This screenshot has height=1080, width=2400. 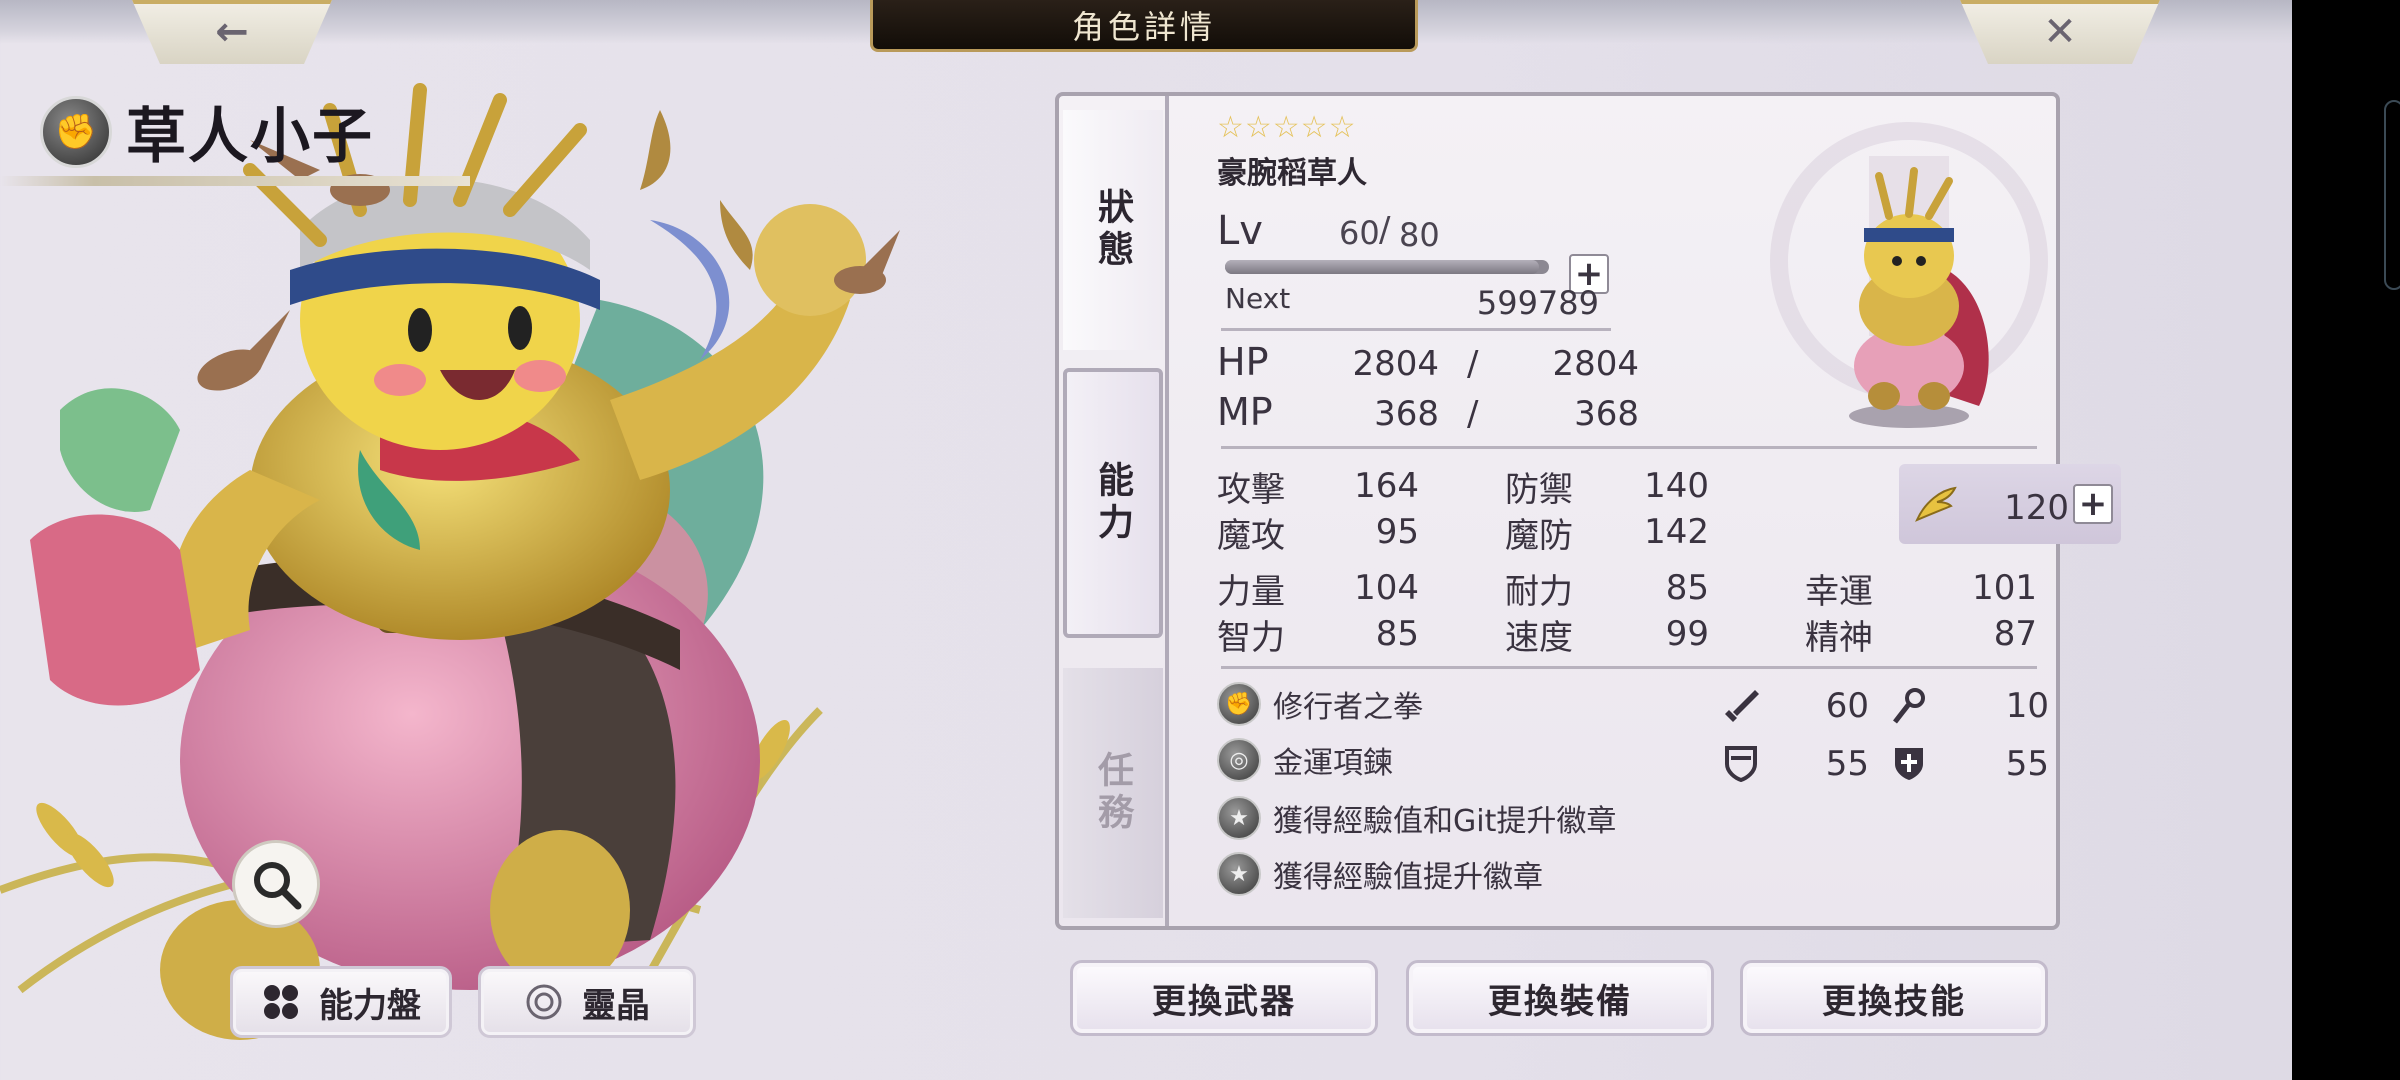 What do you see at coordinates (1348, 707) in the screenshot?
I see `weapon-name: 修行者之拳` at bounding box center [1348, 707].